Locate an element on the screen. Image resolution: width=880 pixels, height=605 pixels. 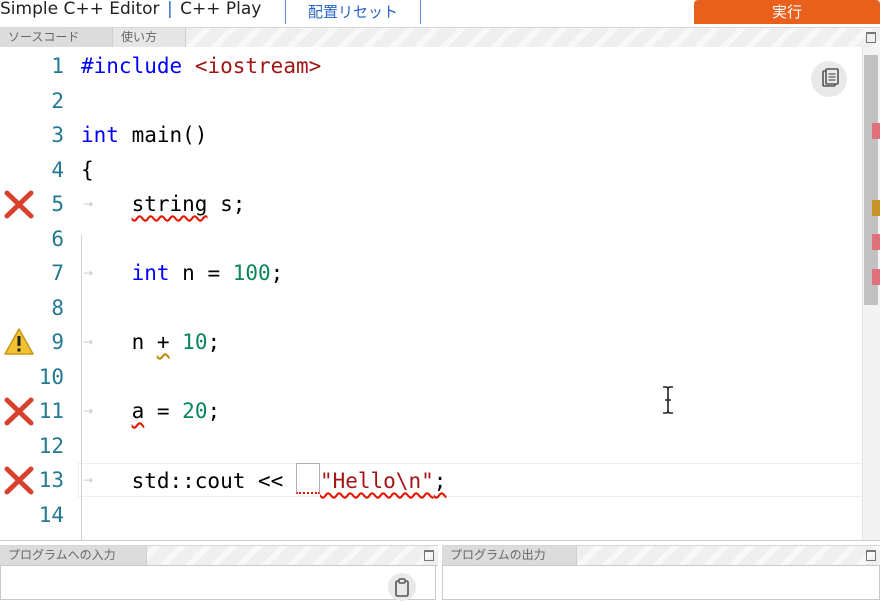
app-title-main: Simple C++ Editor is located at coordinates (80, 9).